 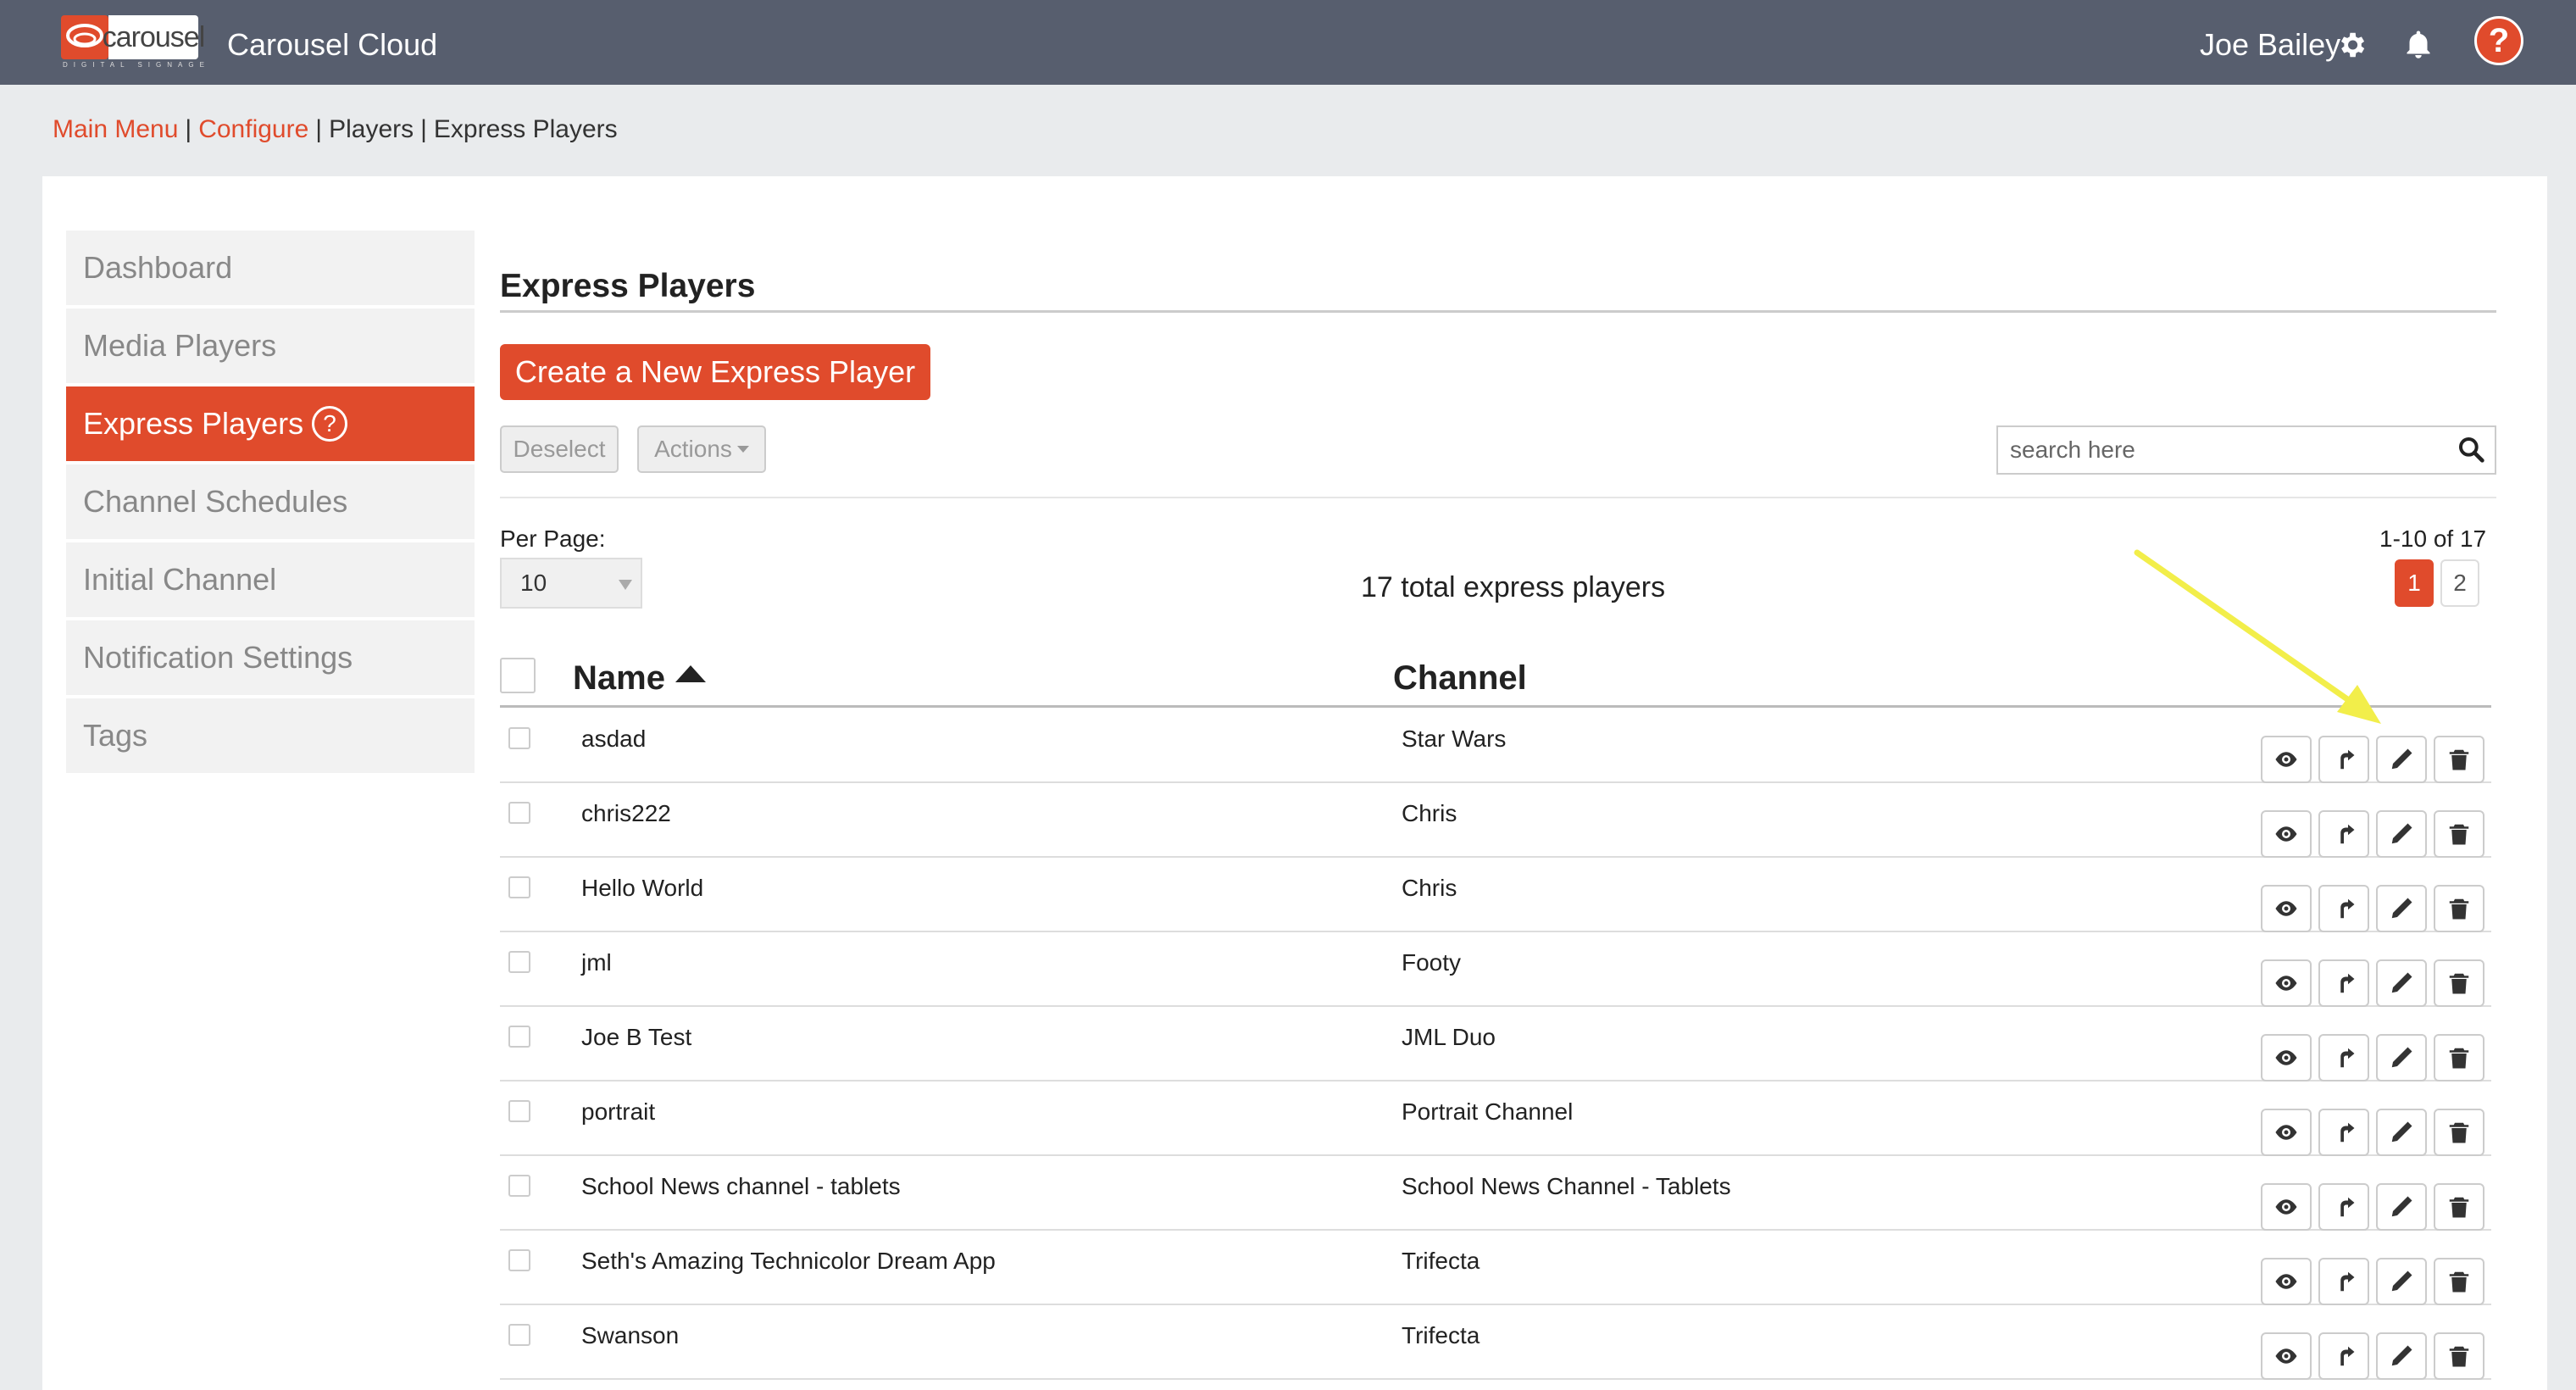 I want to click on sidebar-item-notification-settings: Notification Settings, so click(x=270, y=657).